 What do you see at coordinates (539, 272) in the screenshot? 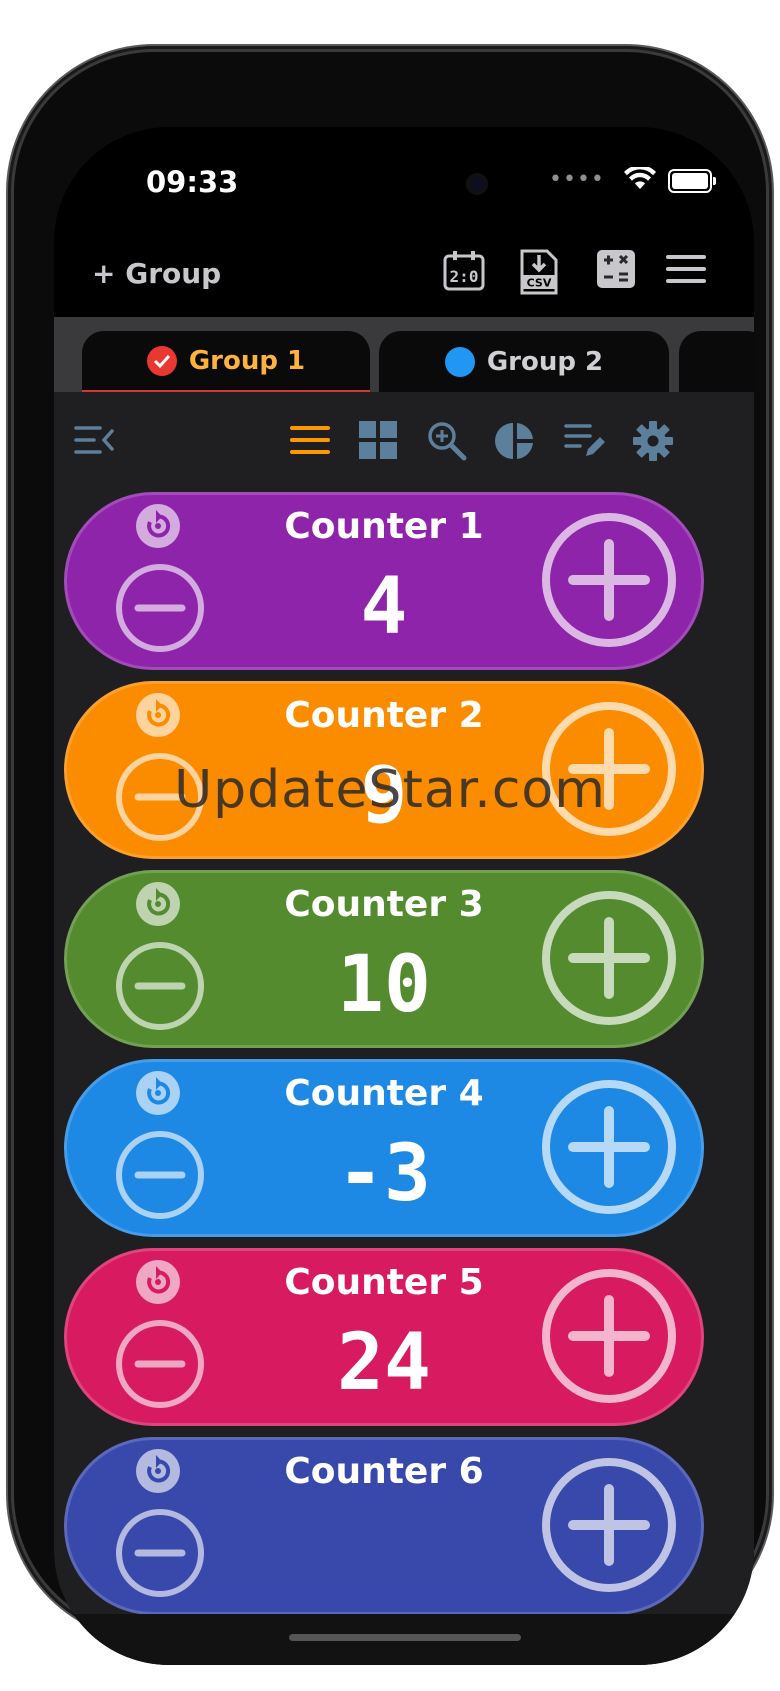
I see `csv-export-icon: CSV` at bounding box center [539, 272].